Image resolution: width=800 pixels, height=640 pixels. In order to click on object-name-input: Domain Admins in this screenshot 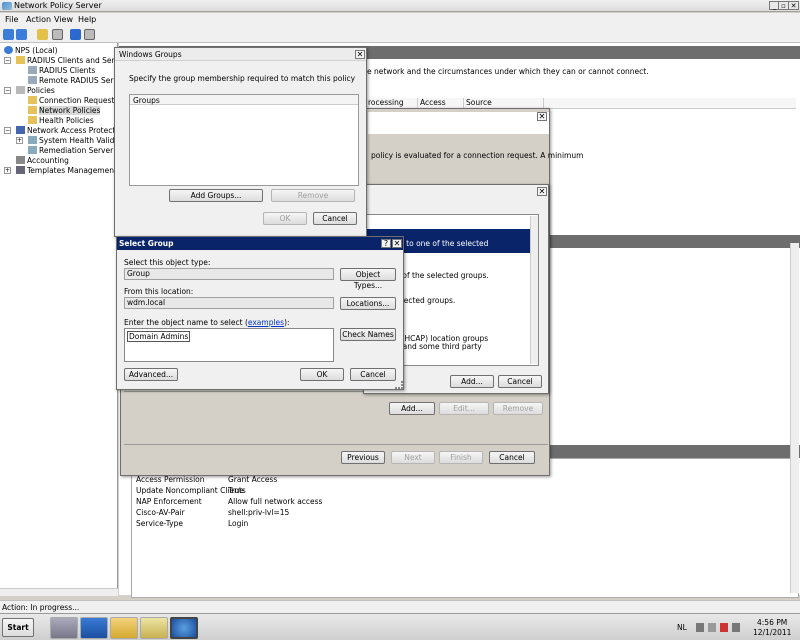, I will do `click(229, 345)`.